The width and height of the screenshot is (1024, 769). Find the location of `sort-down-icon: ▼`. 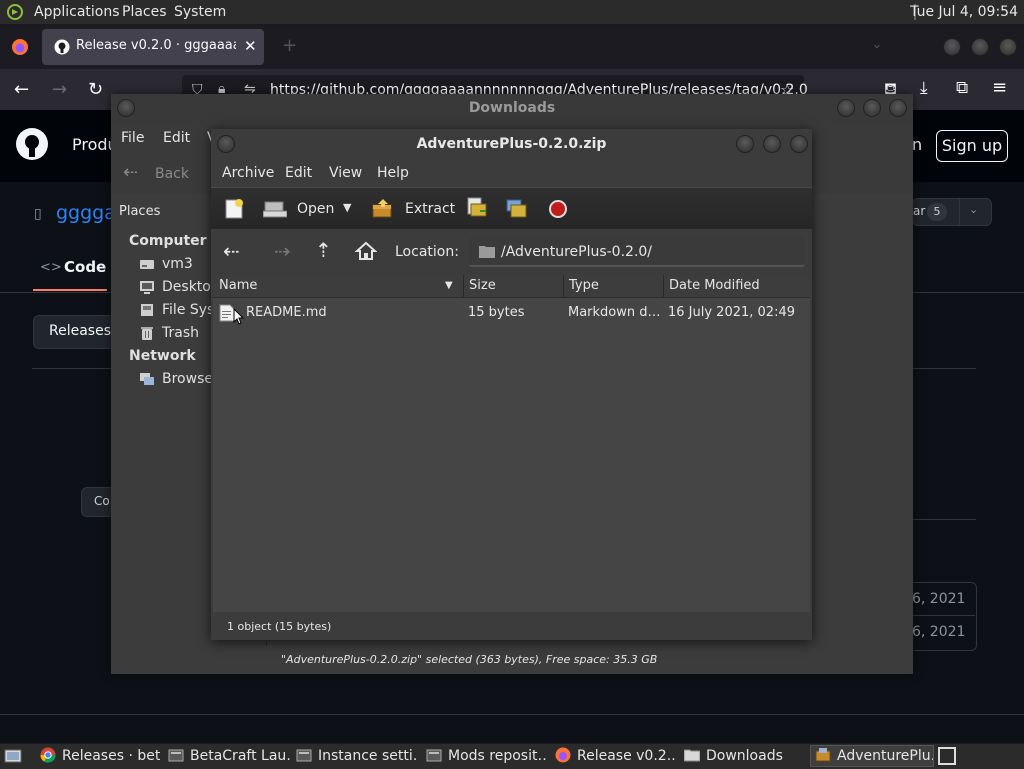

sort-down-icon: ▼ is located at coordinates (449, 285).